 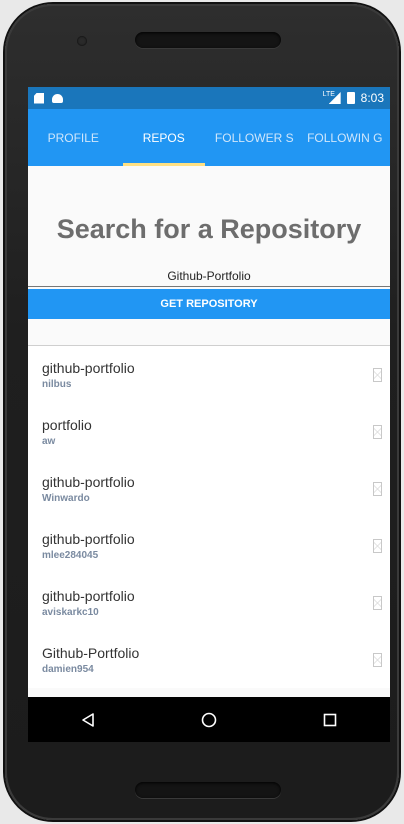 I want to click on repo-owner: damien954, so click(x=68, y=669).